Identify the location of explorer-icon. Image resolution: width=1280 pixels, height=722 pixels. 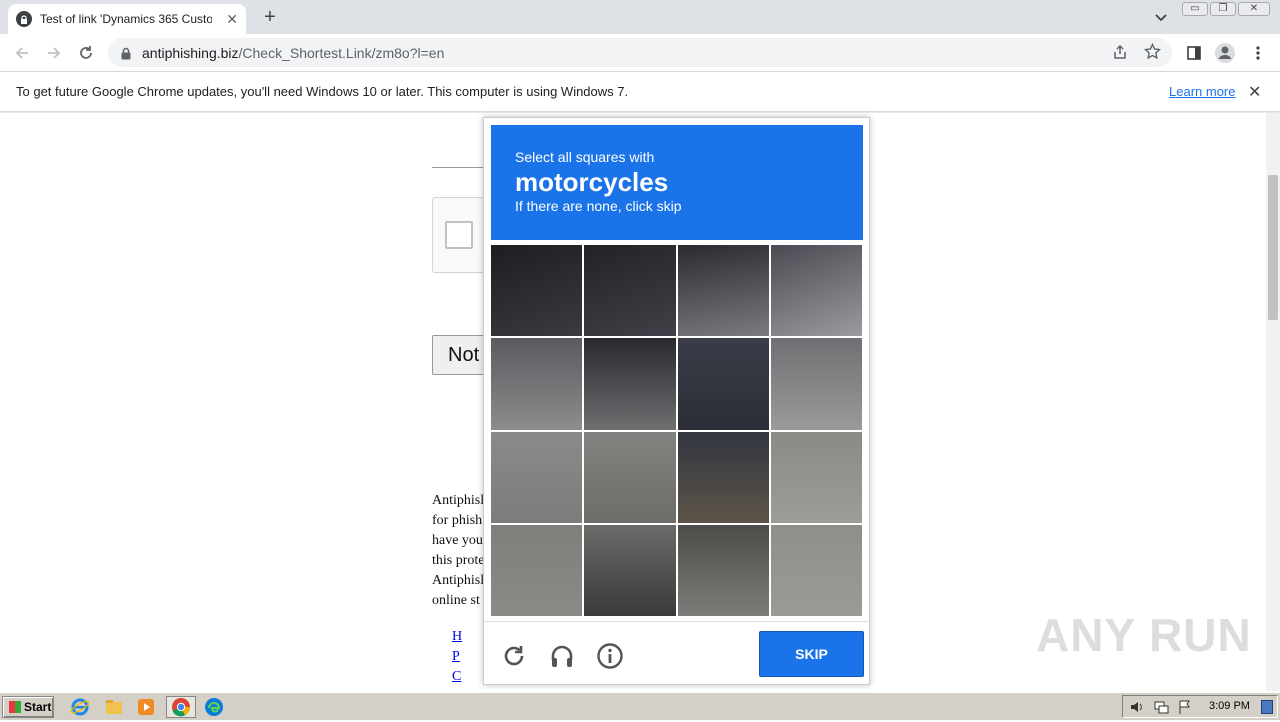
(115, 707).